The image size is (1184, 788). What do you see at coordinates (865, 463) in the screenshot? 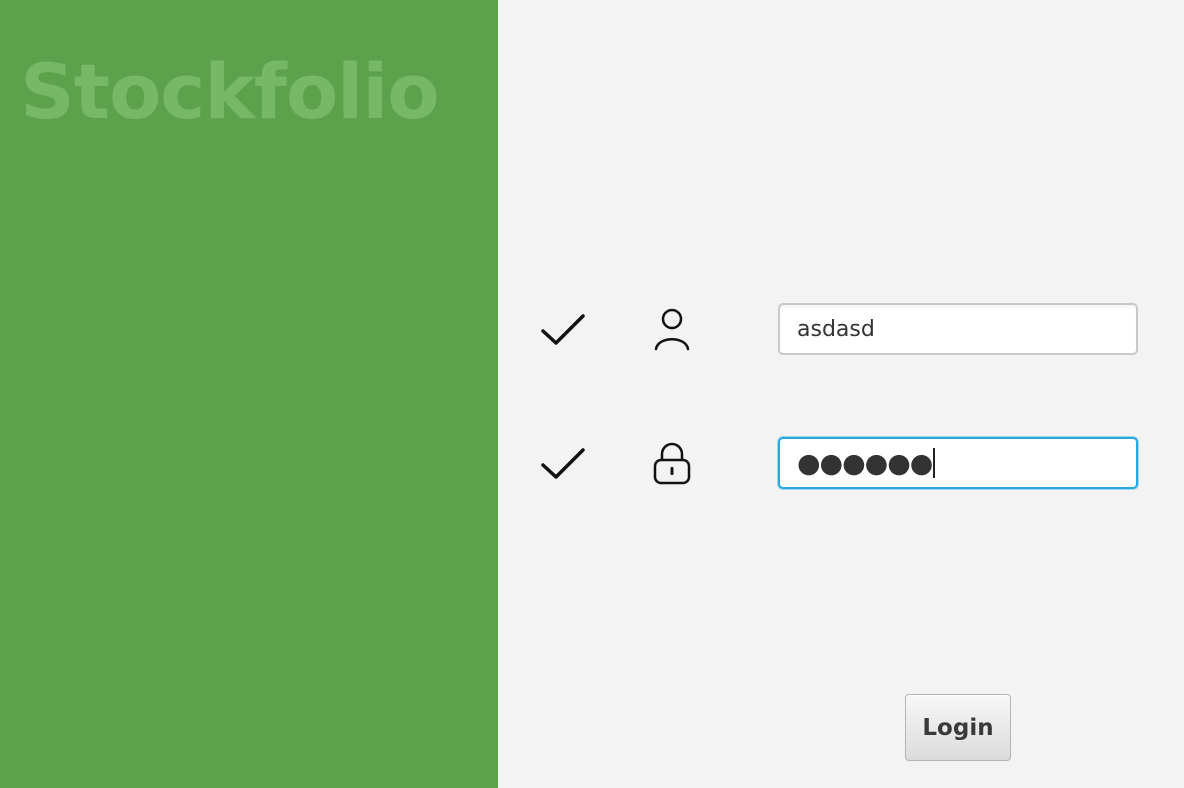
I see `password-masked-value: ●●●●●●` at bounding box center [865, 463].